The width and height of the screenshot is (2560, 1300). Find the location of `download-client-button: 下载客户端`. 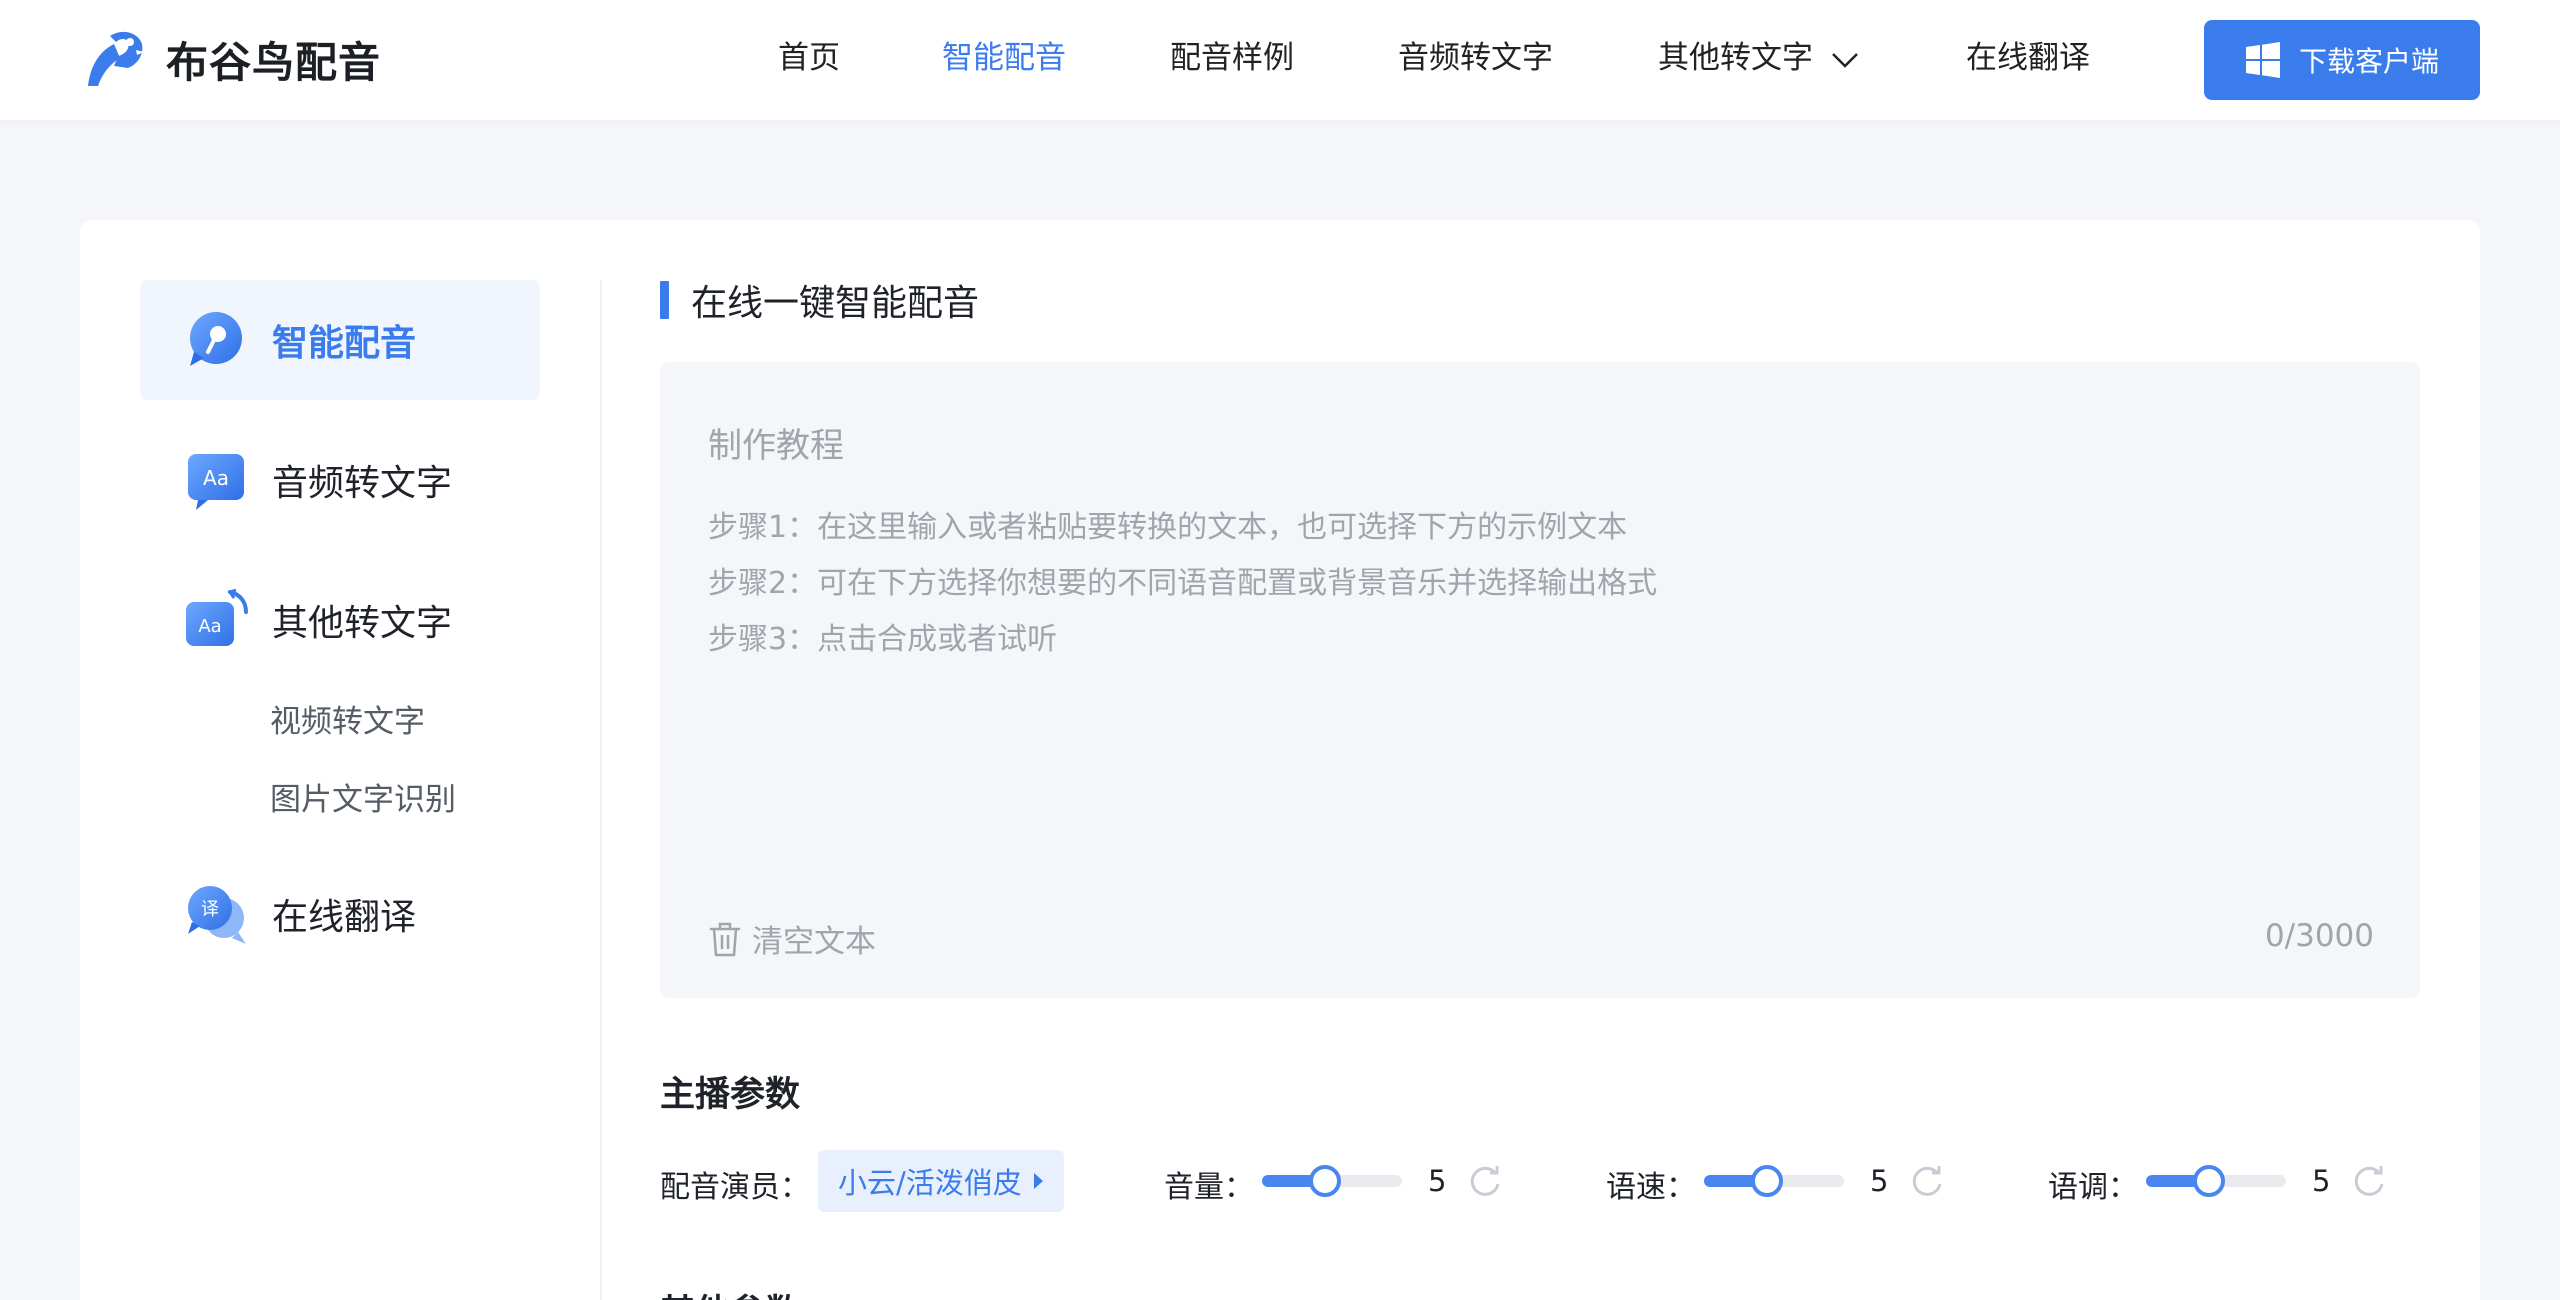

download-client-button: 下载客户端 is located at coordinates (2342, 60).